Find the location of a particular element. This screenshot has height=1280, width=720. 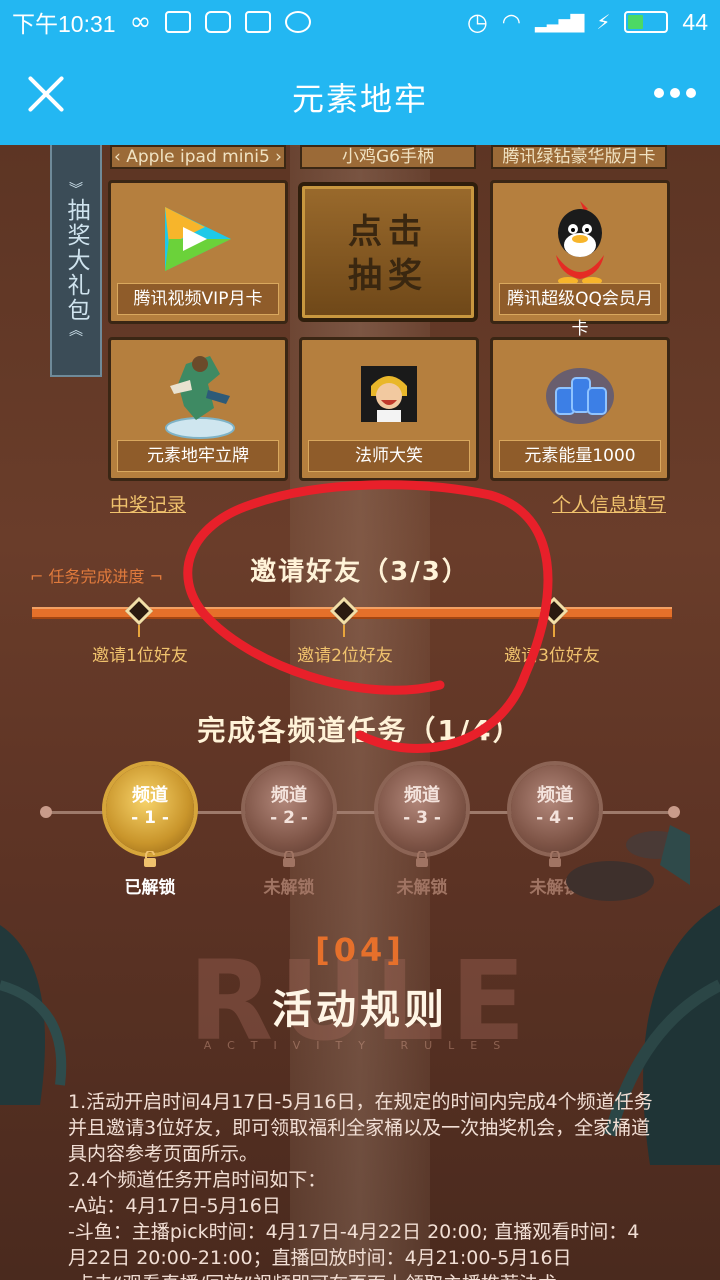

personal-info-link: 个人信息填写 is located at coordinates (609, 503).